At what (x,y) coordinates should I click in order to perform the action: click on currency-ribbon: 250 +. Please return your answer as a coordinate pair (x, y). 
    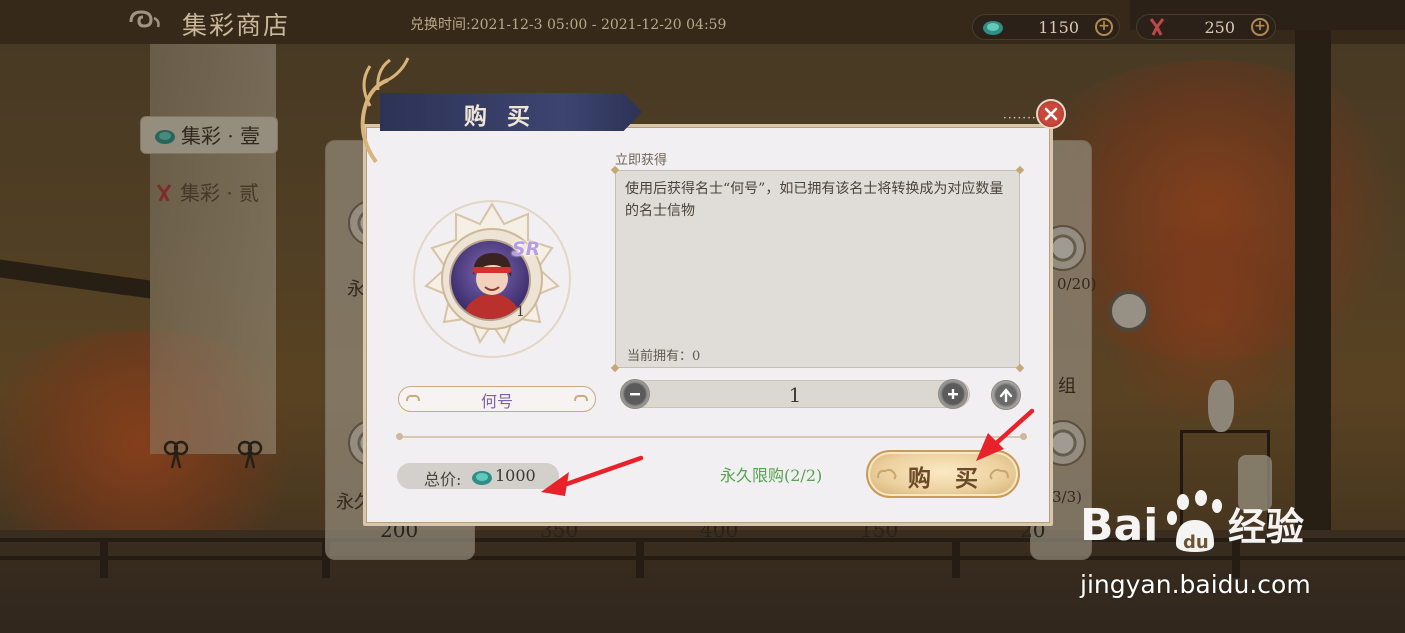
    Looking at the image, I should click on (1206, 27).